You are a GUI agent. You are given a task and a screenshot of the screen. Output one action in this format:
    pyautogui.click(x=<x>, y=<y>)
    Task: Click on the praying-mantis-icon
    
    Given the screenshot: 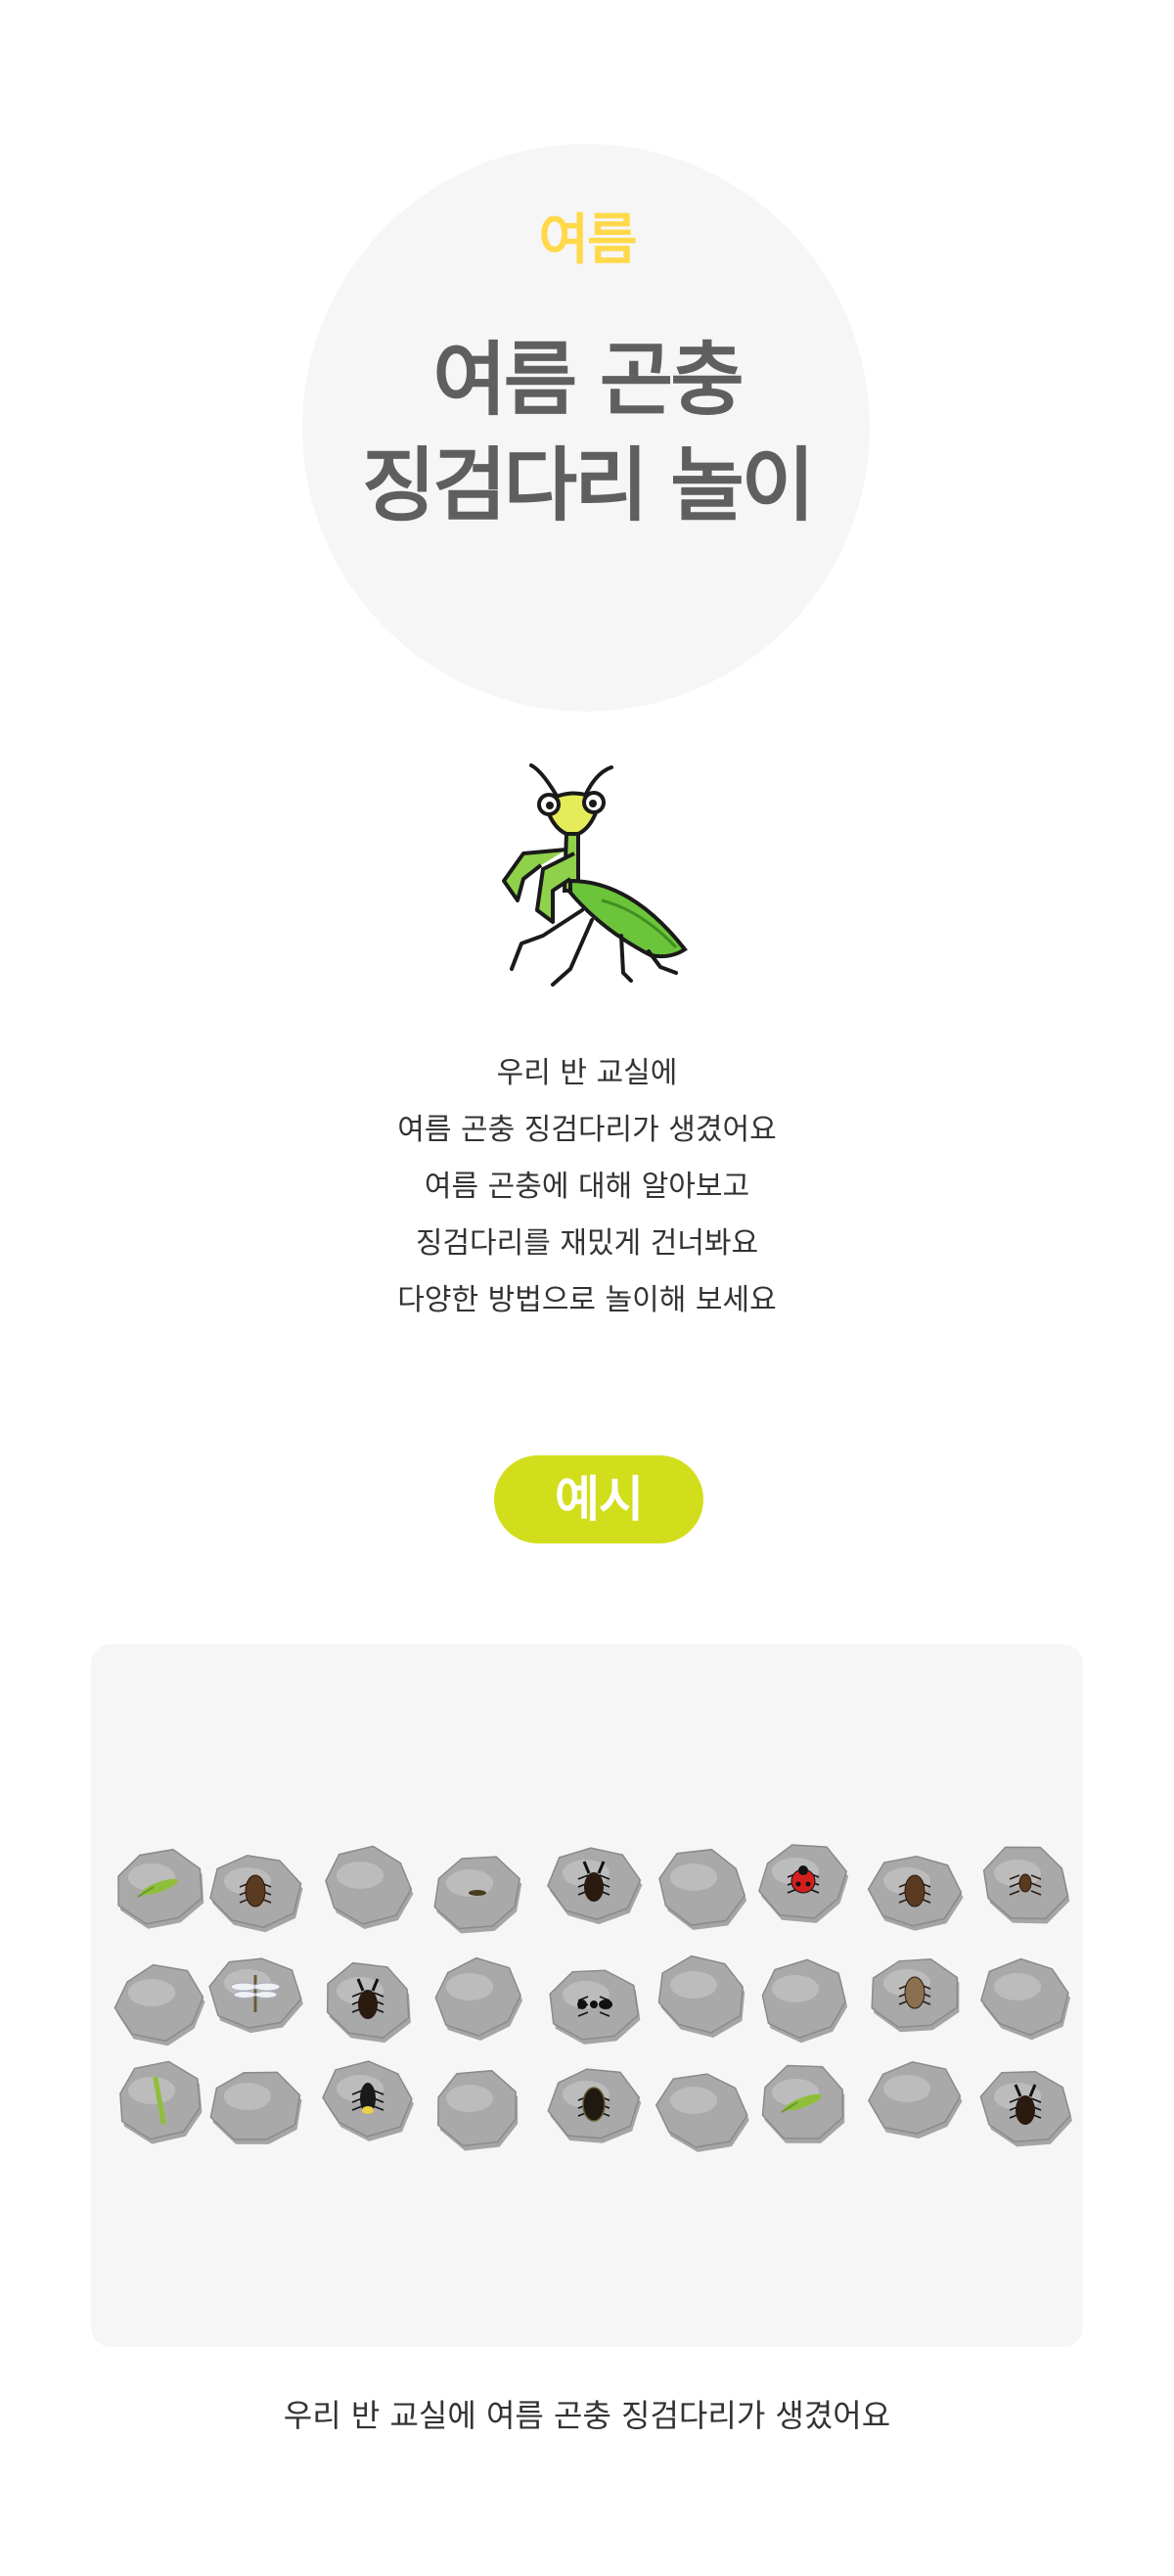 What is the action you would take?
    pyautogui.click(x=595, y=875)
    